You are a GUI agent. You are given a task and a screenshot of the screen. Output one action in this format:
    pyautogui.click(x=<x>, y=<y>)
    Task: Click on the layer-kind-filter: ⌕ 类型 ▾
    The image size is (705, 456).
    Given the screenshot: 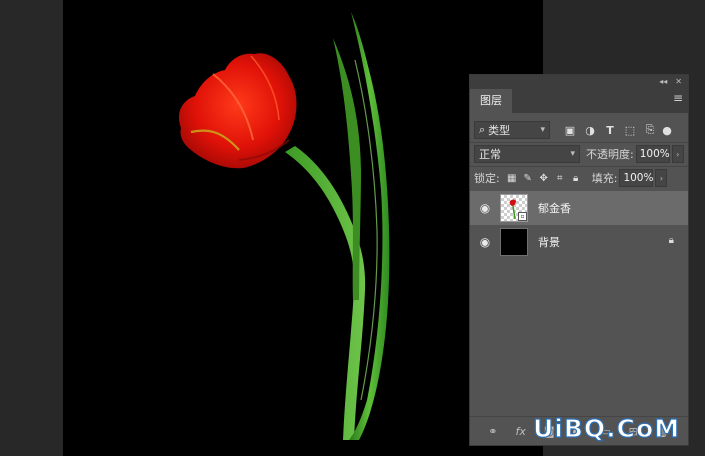 What is the action you would take?
    pyautogui.click(x=512, y=130)
    